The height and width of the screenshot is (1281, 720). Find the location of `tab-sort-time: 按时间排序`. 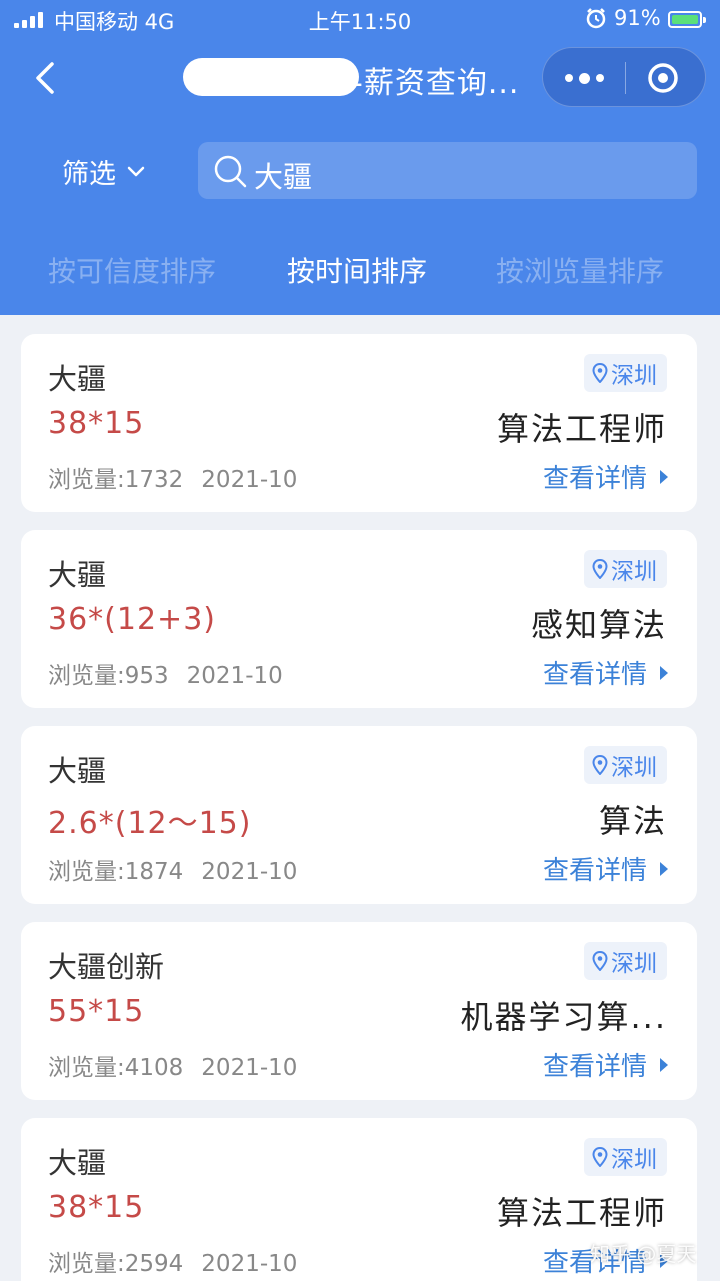

tab-sort-time: 按时间排序 is located at coordinates (357, 270).